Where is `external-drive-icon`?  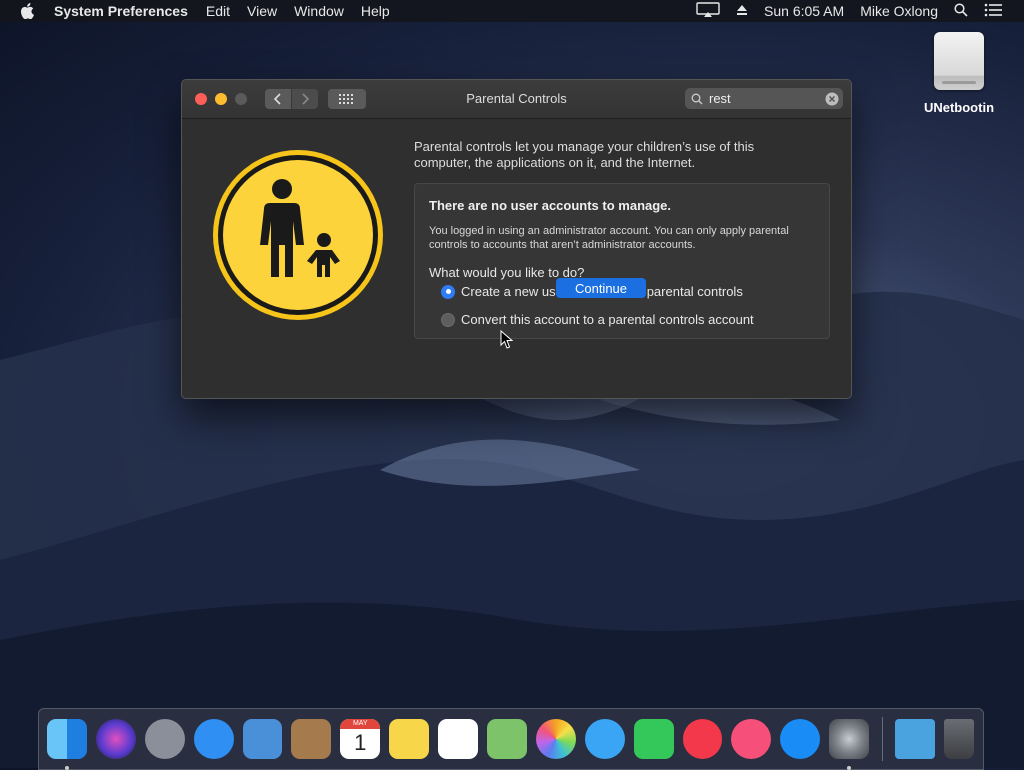 external-drive-icon is located at coordinates (959, 61).